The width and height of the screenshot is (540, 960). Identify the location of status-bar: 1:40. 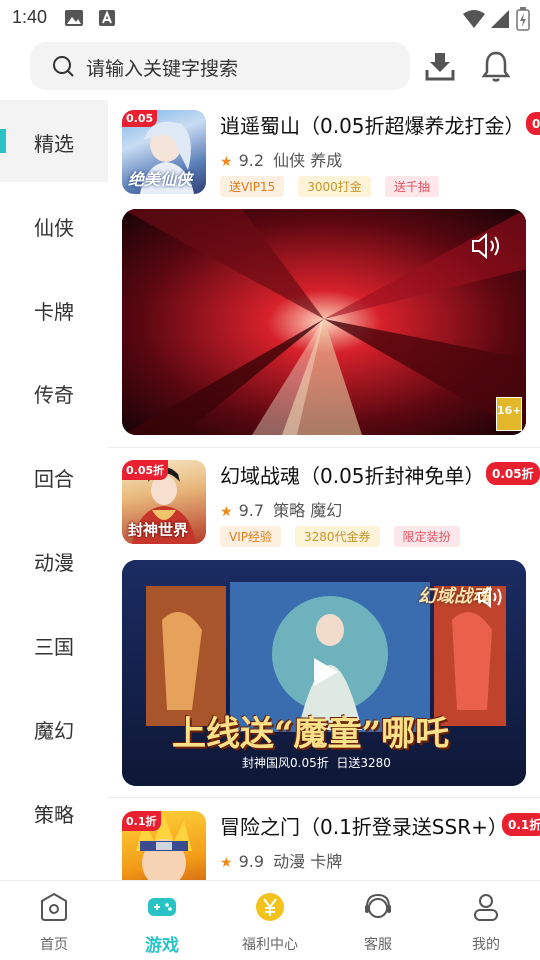
(270, 18).